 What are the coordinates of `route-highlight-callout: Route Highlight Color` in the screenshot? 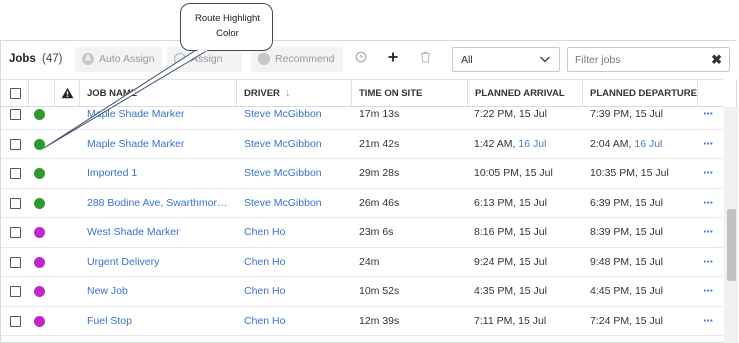 It's located at (226, 27).